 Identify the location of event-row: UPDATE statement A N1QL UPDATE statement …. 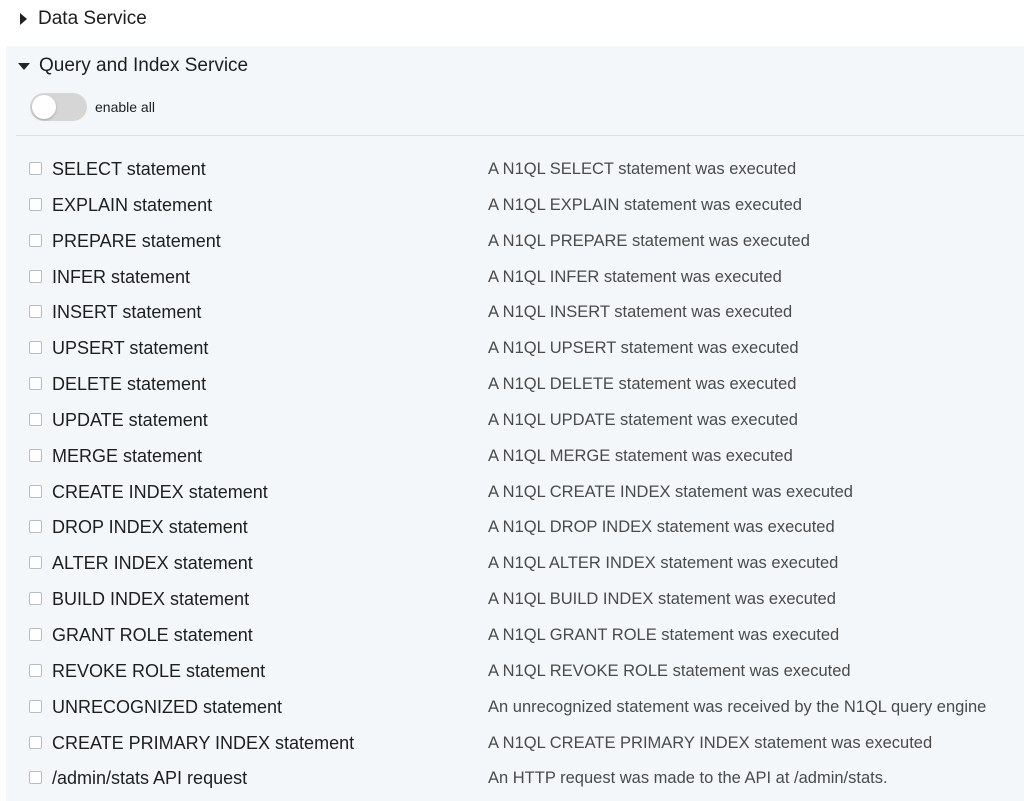
(515, 421).